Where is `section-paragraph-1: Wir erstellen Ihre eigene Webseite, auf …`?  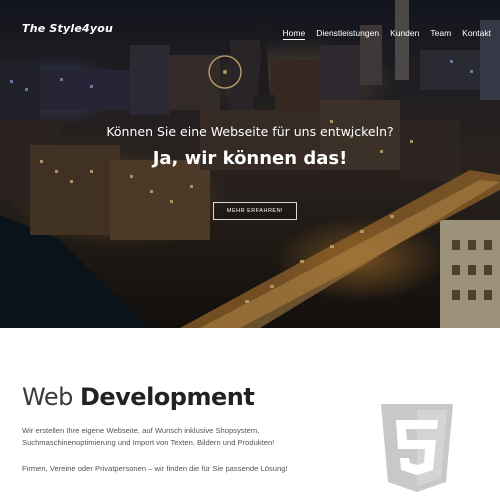
section-paragraph-1: Wir erstellen Ihre eigene Webseite, auf … is located at coordinates (148, 436).